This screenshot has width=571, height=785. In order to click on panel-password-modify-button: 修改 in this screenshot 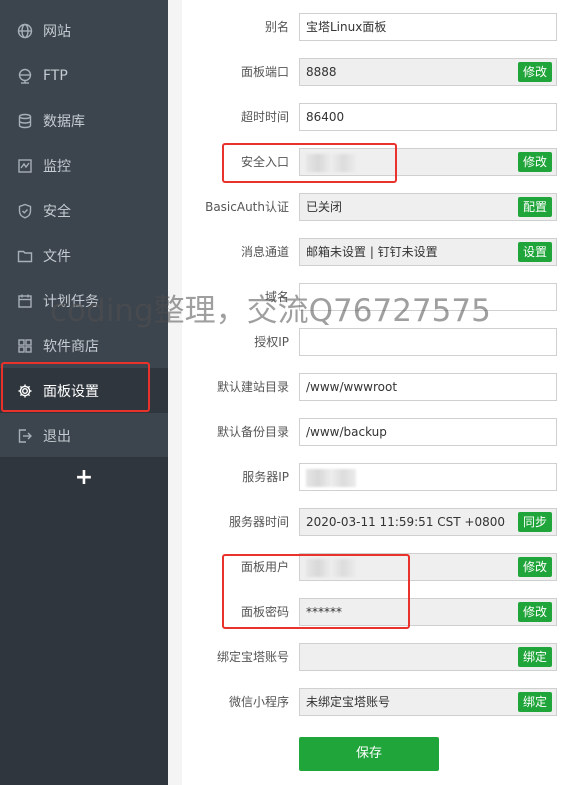, I will do `click(534, 612)`.